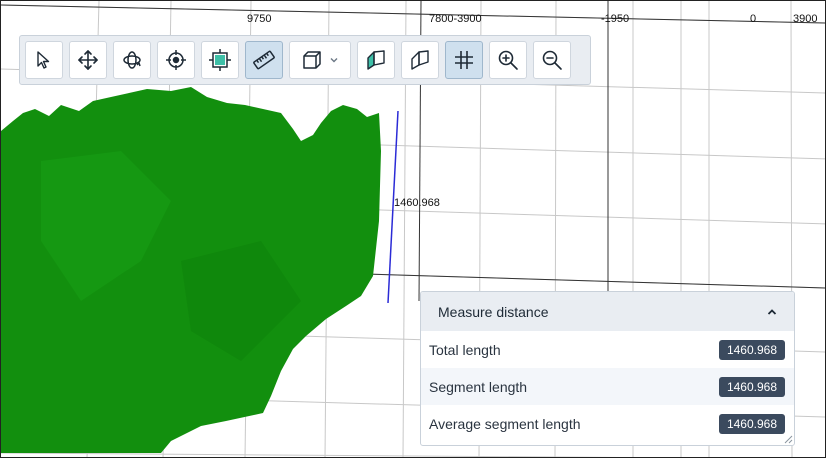 The height and width of the screenshot is (458, 826). What do you see at coordinates (751, 386) in the screenshot?
I see `segment-length-value: 1460.968` at bounding box center [751, 386].